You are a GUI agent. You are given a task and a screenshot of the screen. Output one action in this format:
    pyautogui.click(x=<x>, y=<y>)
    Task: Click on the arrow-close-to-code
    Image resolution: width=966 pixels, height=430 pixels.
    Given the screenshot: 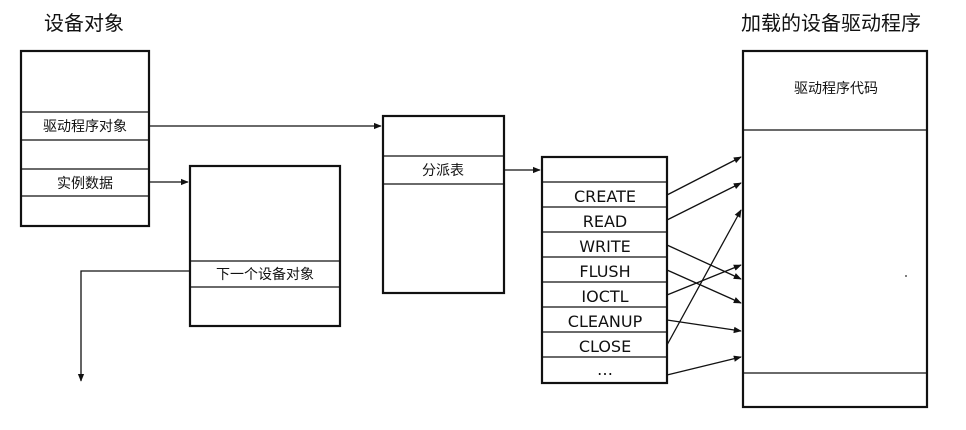 What is the action you would take?
    pyautogui.click(x=704, y=277)
    